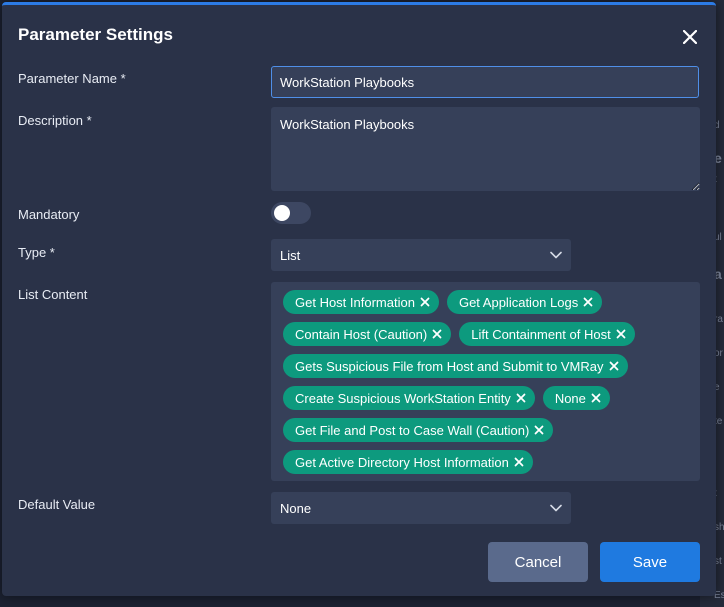 Image resolution: width=724 pixels, height=607 pixels. I want to click on dialog-title: Parameter Settings, so click(95, 34).